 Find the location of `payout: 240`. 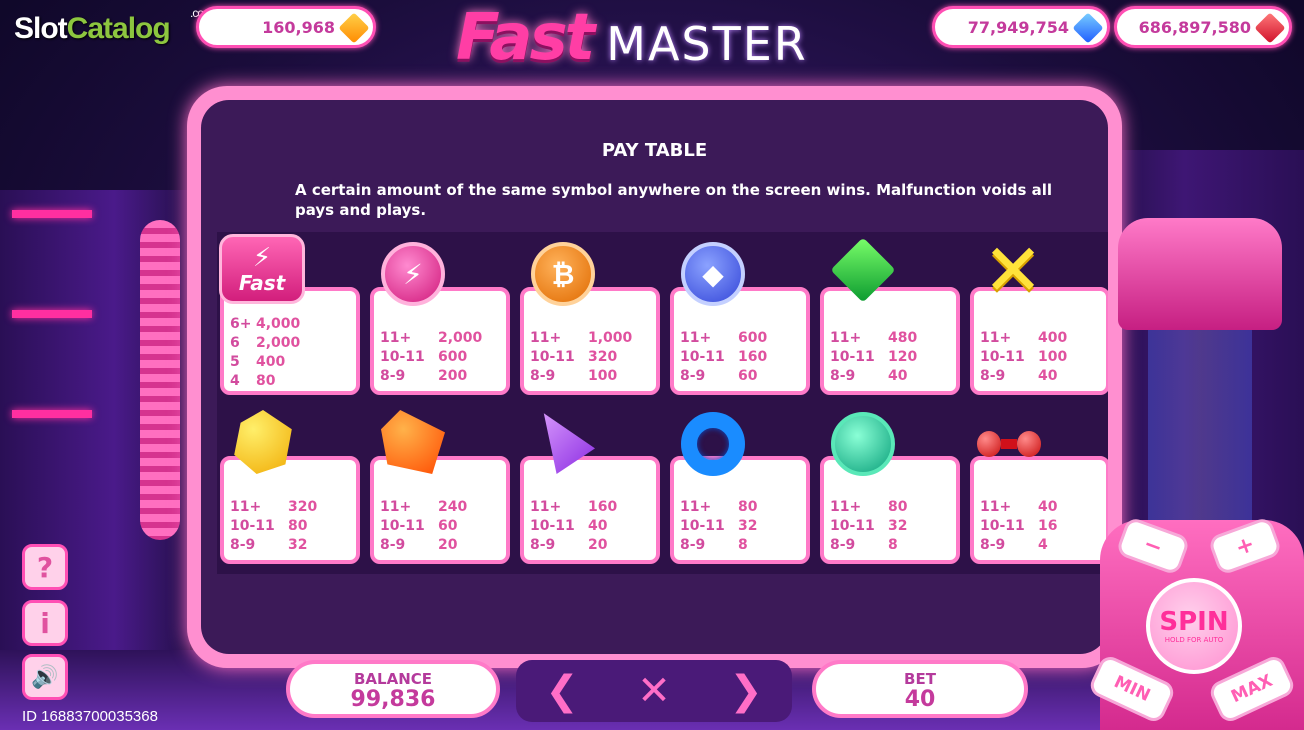

payout: 240 is located at coordinates (453, 507).